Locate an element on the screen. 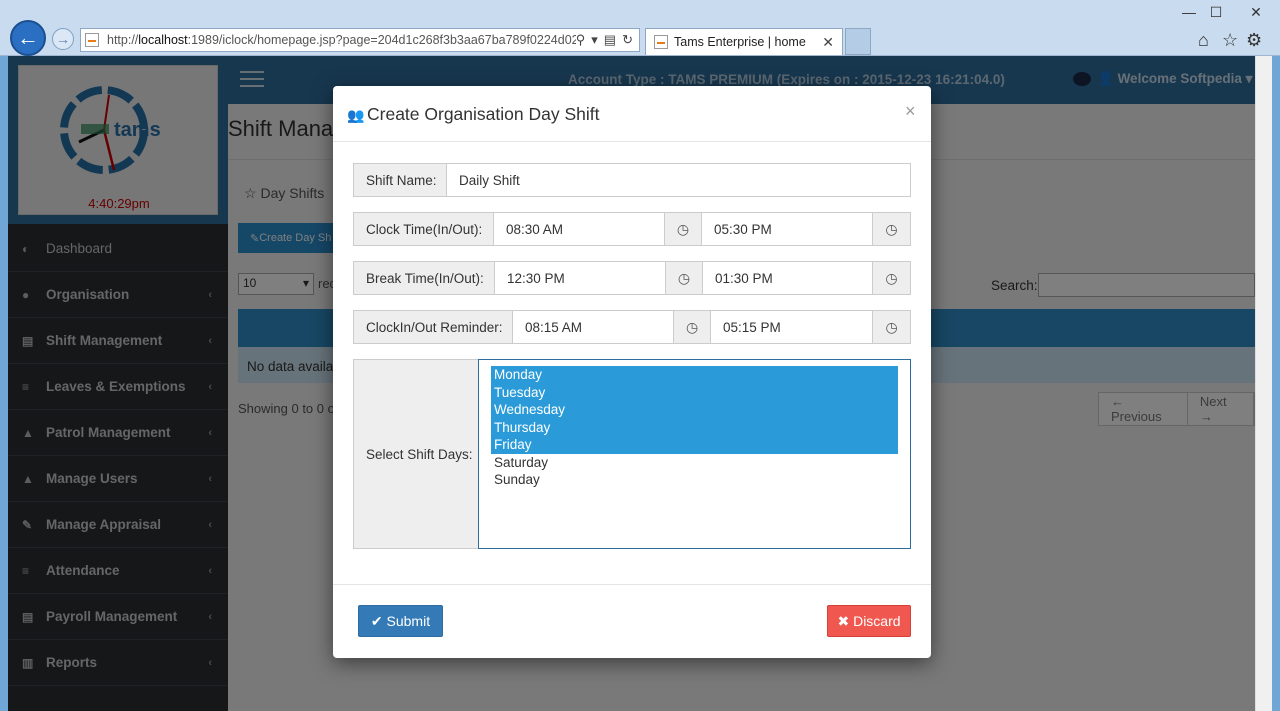  clock-time-label: Clock Time(In/Out): is located at coordinates (424, 229).